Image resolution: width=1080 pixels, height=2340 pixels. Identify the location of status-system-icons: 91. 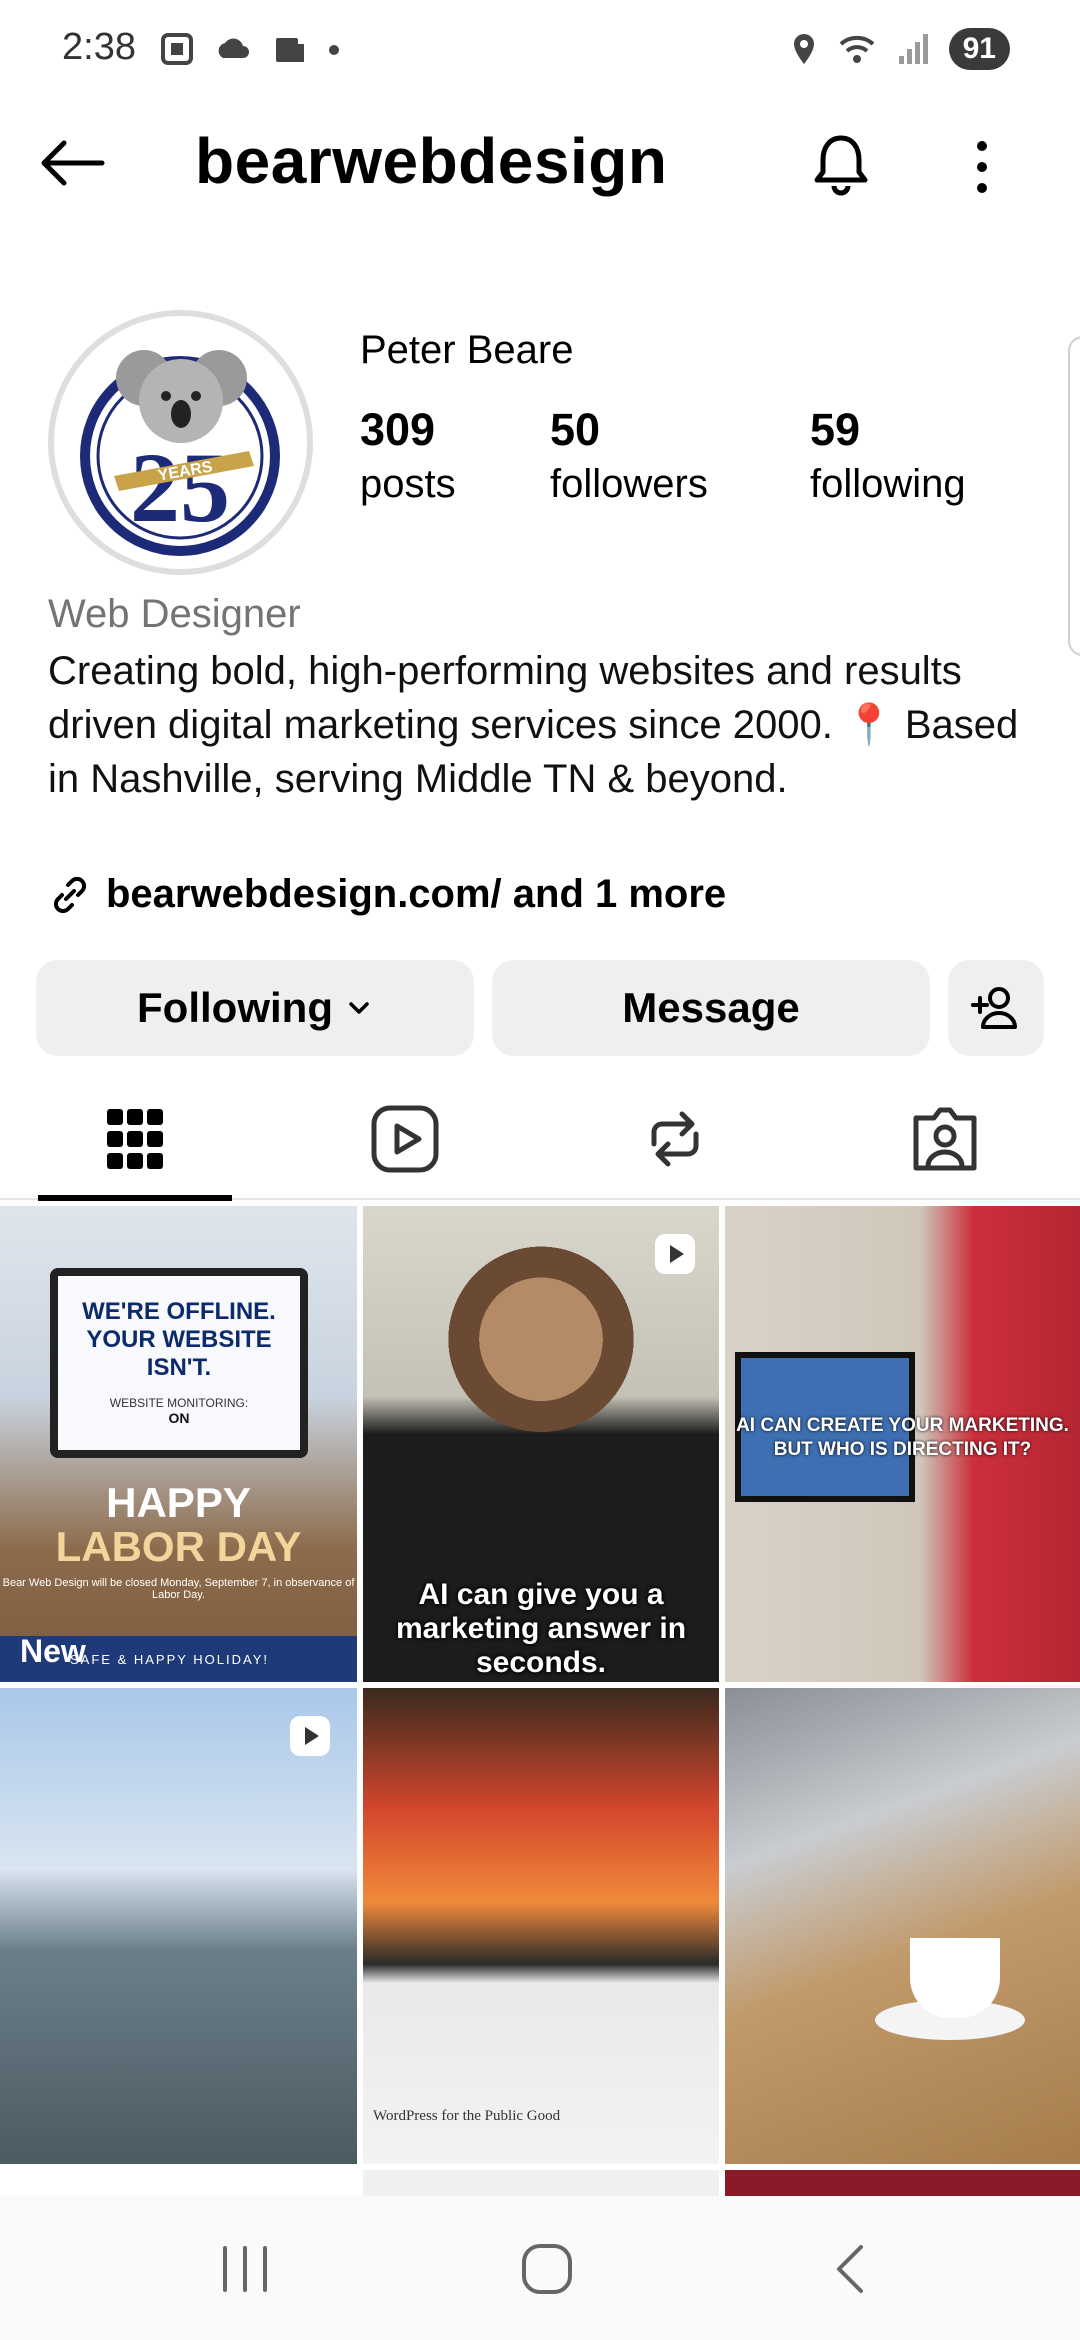
(899, 49).